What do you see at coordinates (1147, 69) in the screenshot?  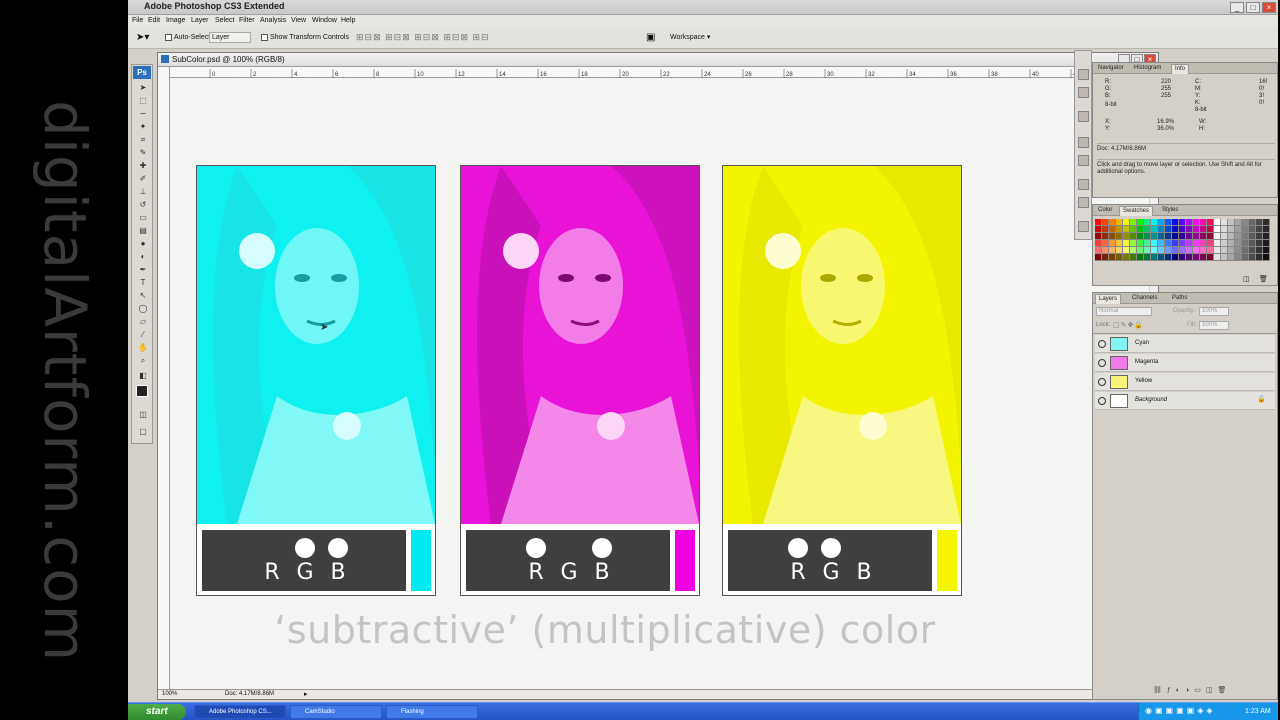 I see `tab-histogram: Histogram` at bounding box center [1147, 69].